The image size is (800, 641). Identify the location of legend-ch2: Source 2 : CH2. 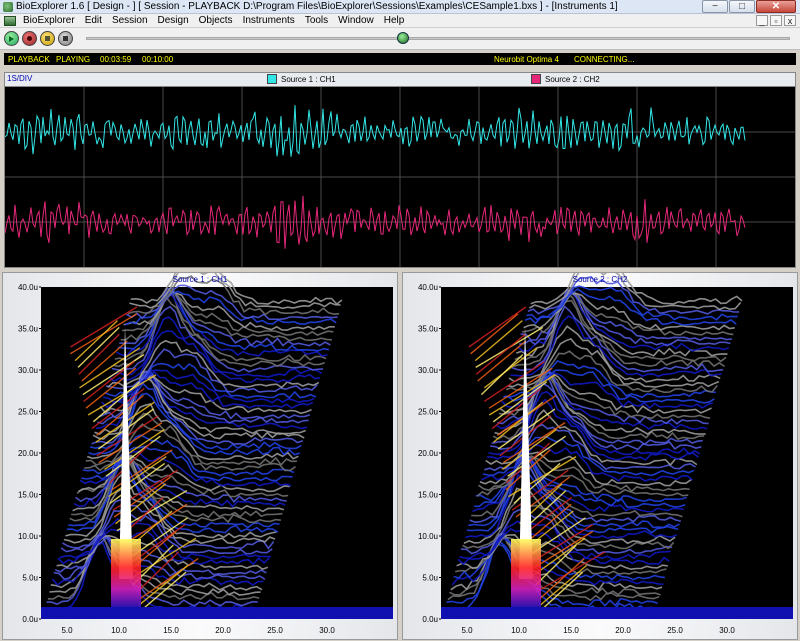
(565, 79).